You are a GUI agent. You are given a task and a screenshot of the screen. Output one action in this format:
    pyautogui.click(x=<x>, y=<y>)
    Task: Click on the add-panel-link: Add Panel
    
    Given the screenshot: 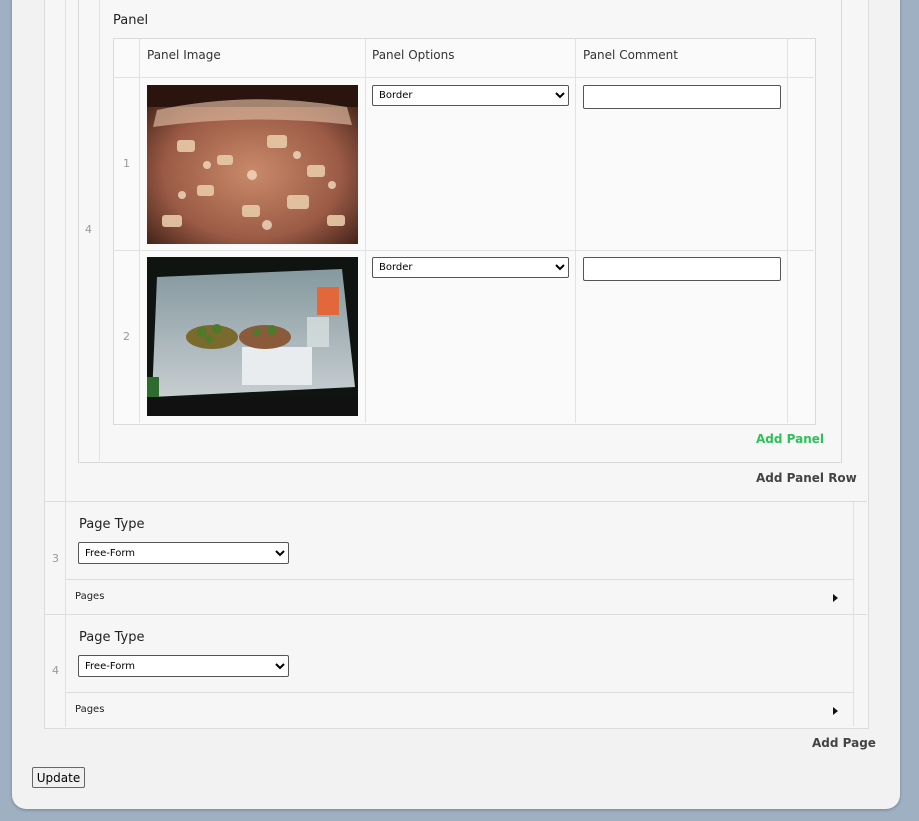 What is the action you would take?
    pyautogui.click(x=790, y=439)
    